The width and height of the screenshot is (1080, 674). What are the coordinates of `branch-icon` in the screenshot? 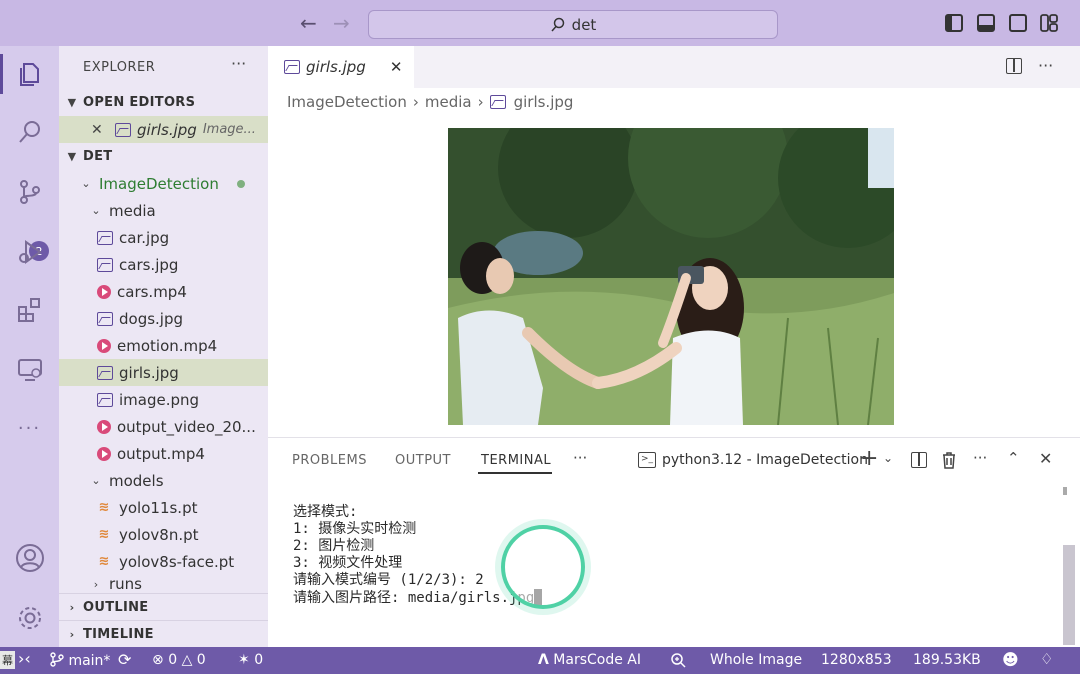 It's located at (57, 659).